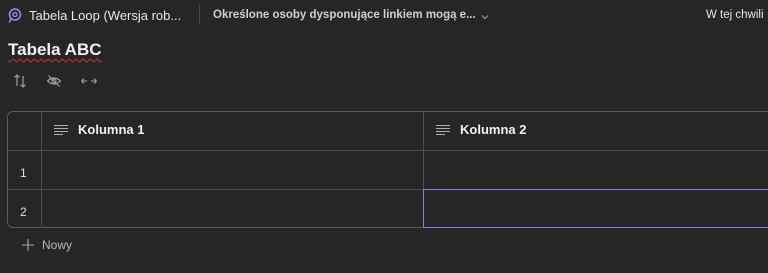  I want to click on row-number: 1, so click(23, 173).